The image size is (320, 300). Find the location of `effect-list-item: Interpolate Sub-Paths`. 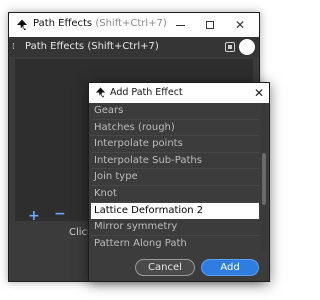

effect-list-item: Interpolate Sub-Paths is located at coordinates (175, 161).